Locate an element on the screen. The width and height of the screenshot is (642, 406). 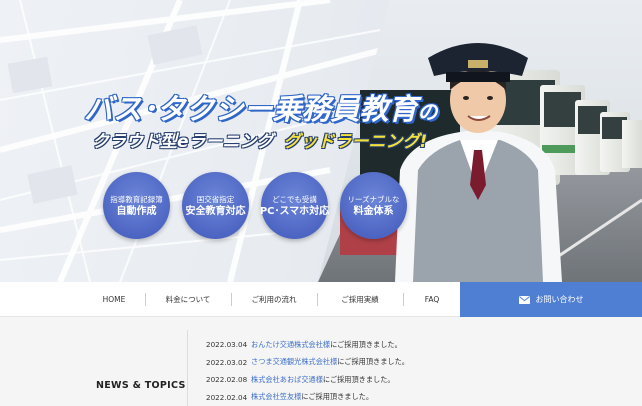
feature-badge-line2: 安全教育対応 is located at coordinates (215, 211).